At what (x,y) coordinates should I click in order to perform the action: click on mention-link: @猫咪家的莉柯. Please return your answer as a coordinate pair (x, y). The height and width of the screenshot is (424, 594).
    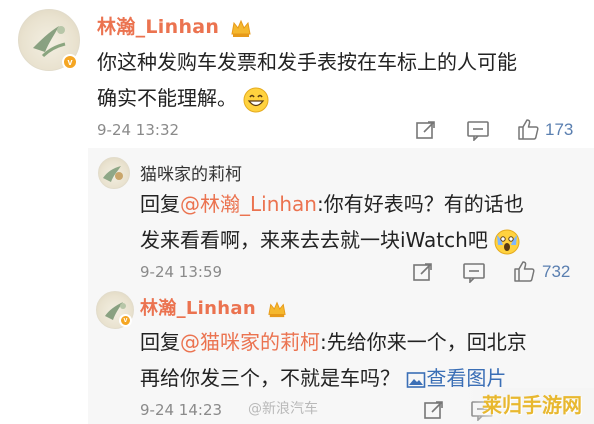
    Looking at the image, I should click on (250, 342).